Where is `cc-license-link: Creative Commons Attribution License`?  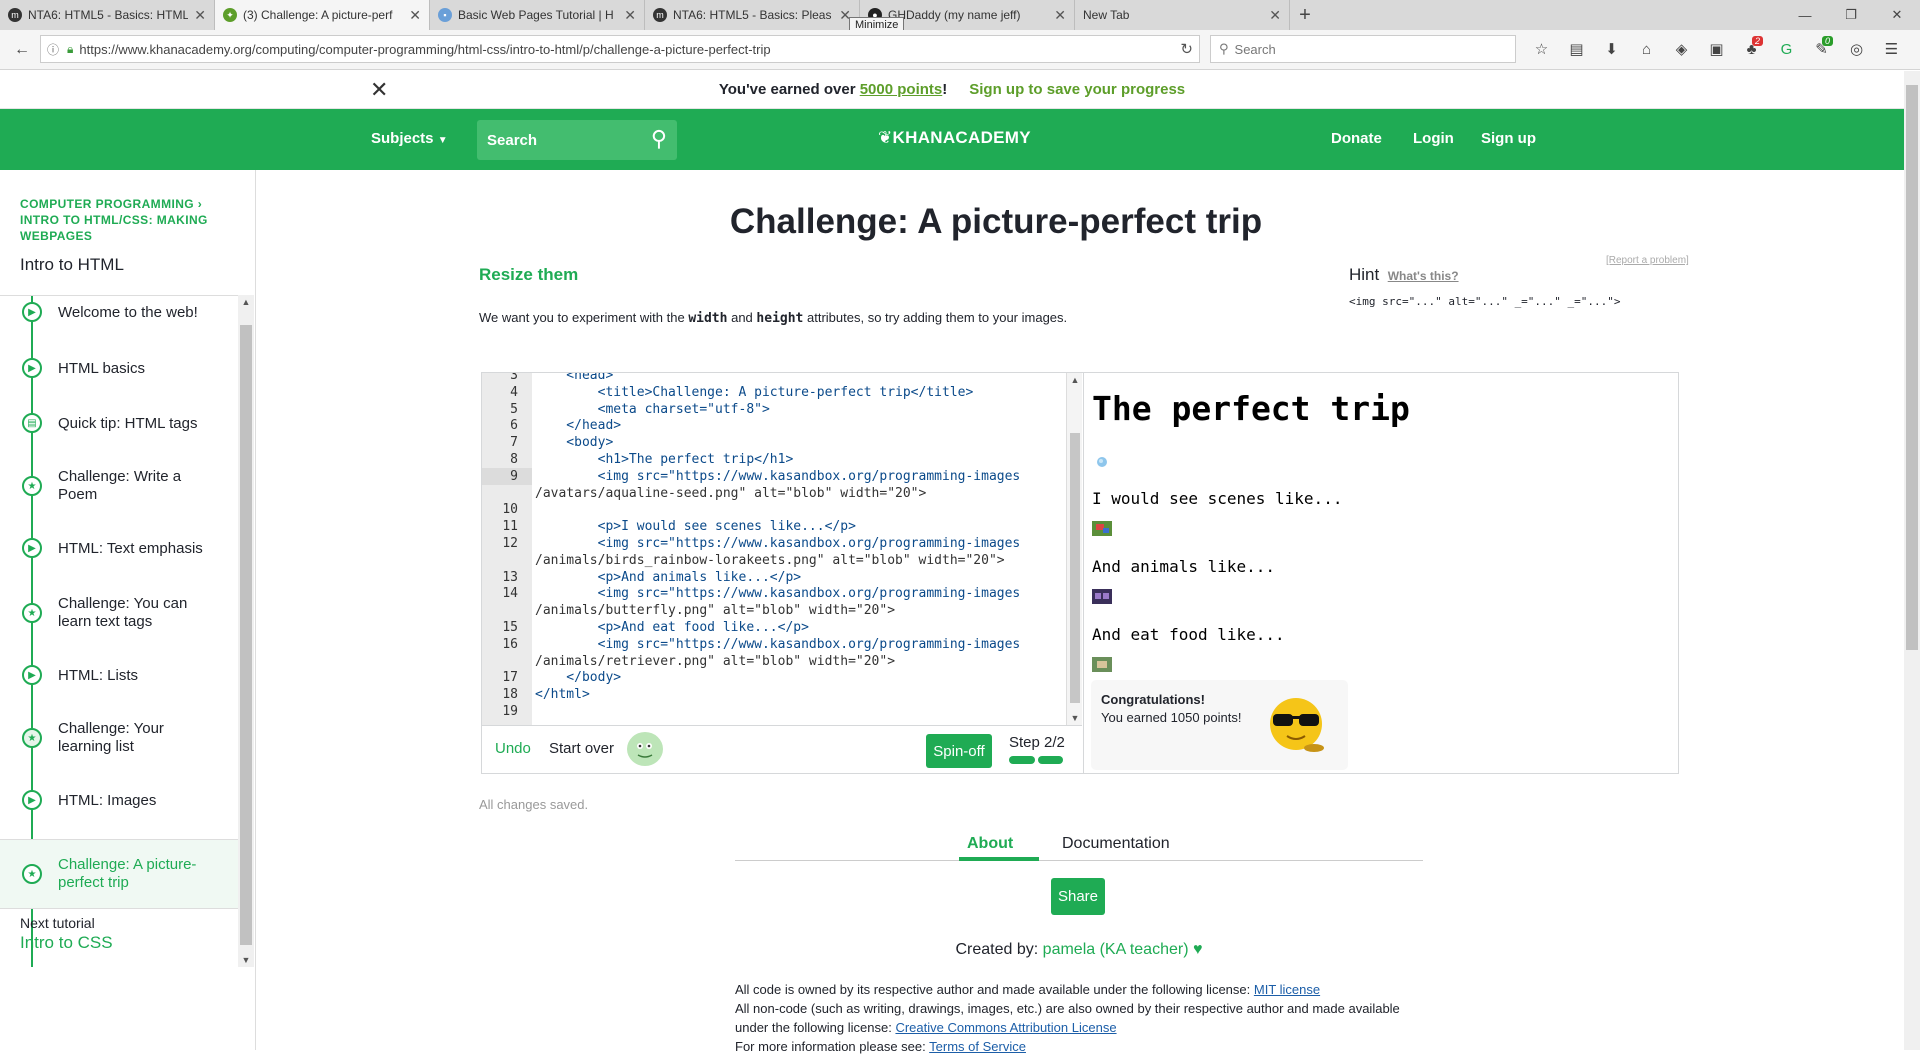
cc-license-link: Creative Commons Attribution License is located at coordinates (1005, 1027).